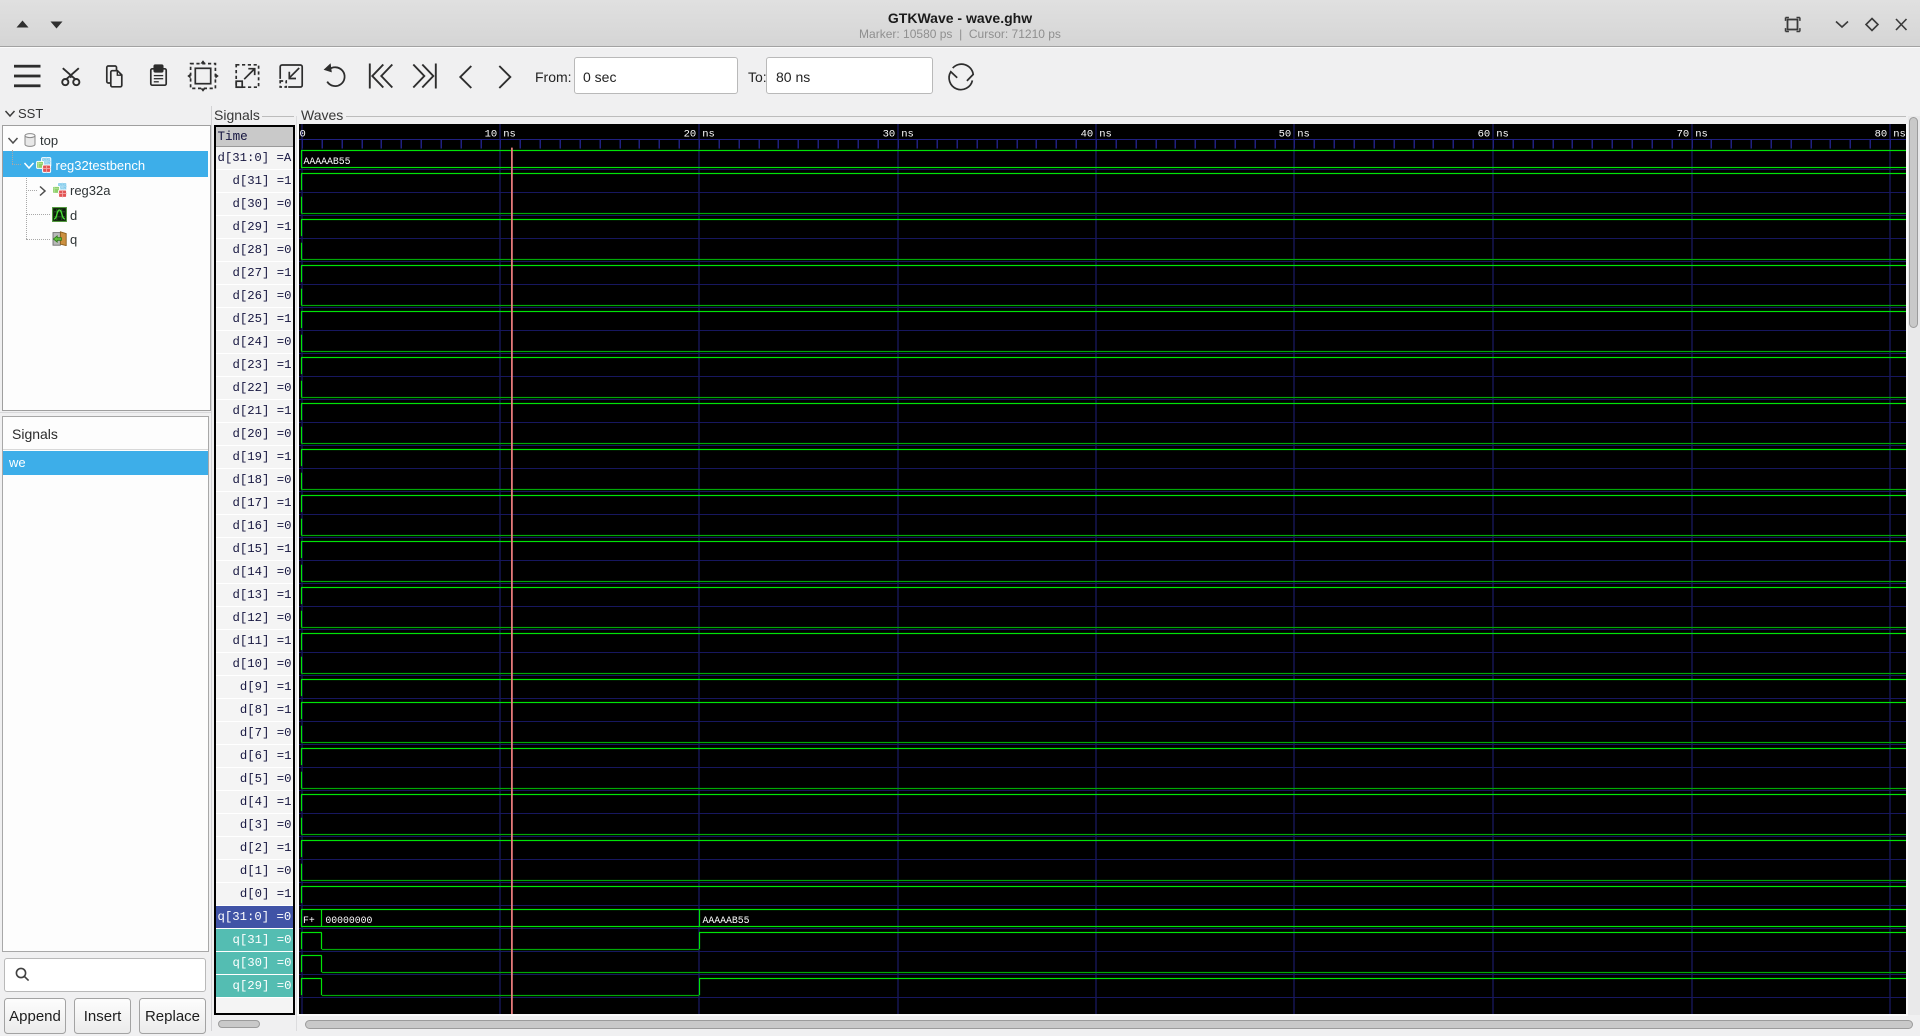  What do you see at coordinates (348, 920) in the screenshot?
I see `svg-text: 00000000` at bounding box center [348, 920].